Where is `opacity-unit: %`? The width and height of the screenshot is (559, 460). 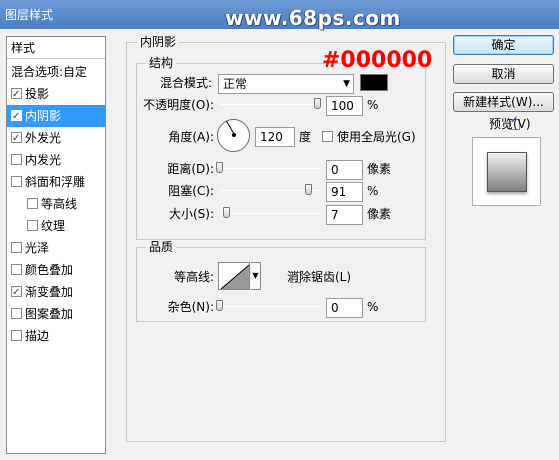
opacity-unit: % is located at coordinates (373, 105).